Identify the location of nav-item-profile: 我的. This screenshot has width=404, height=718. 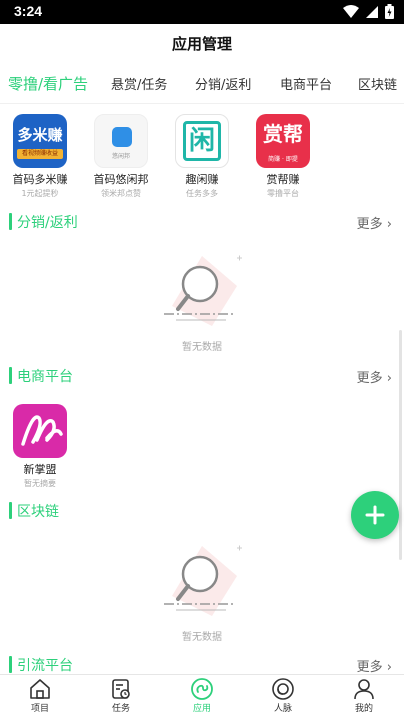
(364, 695).